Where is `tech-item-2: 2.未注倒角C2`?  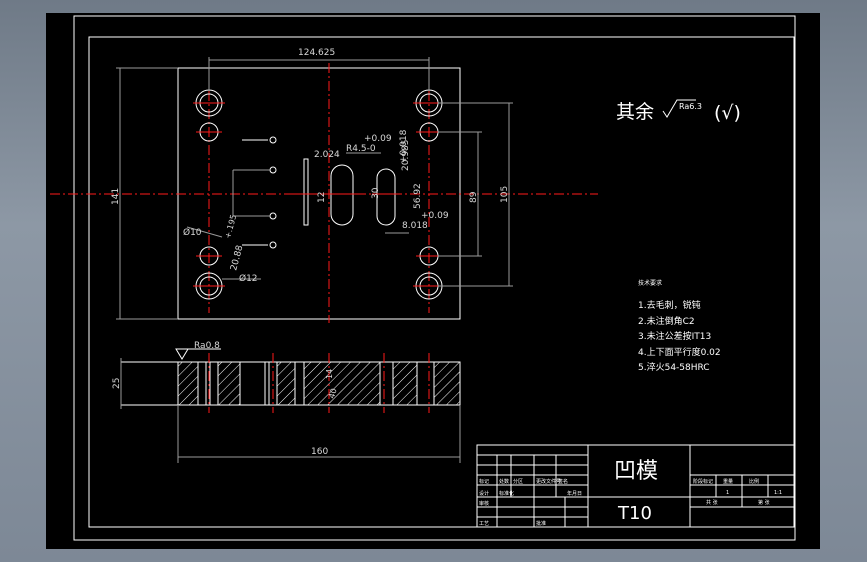
tech-item-2: 2.未注倒角C2 is located at coordinates (666, 321).